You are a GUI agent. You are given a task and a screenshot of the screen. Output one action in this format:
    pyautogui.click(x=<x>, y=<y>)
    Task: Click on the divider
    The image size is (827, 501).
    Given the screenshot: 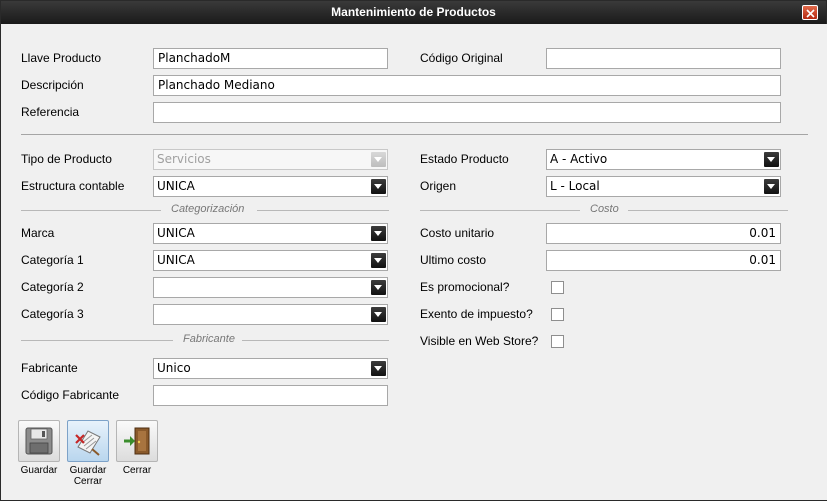 What is the action you would take?
    pyautogui.click(x=414, y=134)
    